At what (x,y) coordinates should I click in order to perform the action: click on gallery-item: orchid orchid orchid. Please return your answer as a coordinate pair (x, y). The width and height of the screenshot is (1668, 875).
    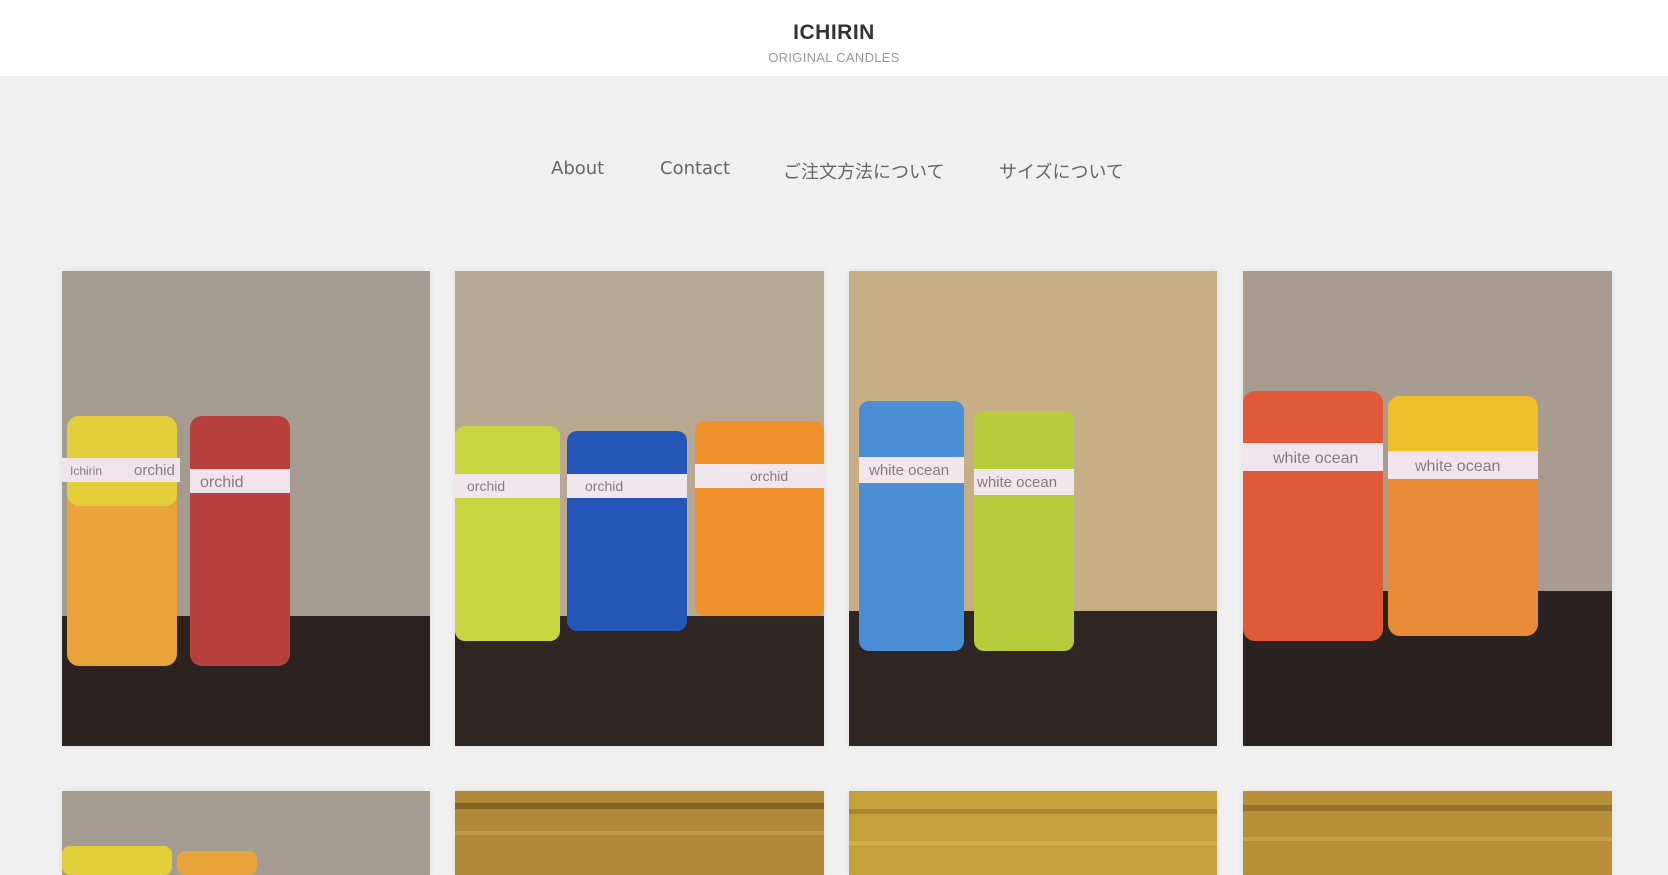
    Looking at the image, I should click on (639, 508).